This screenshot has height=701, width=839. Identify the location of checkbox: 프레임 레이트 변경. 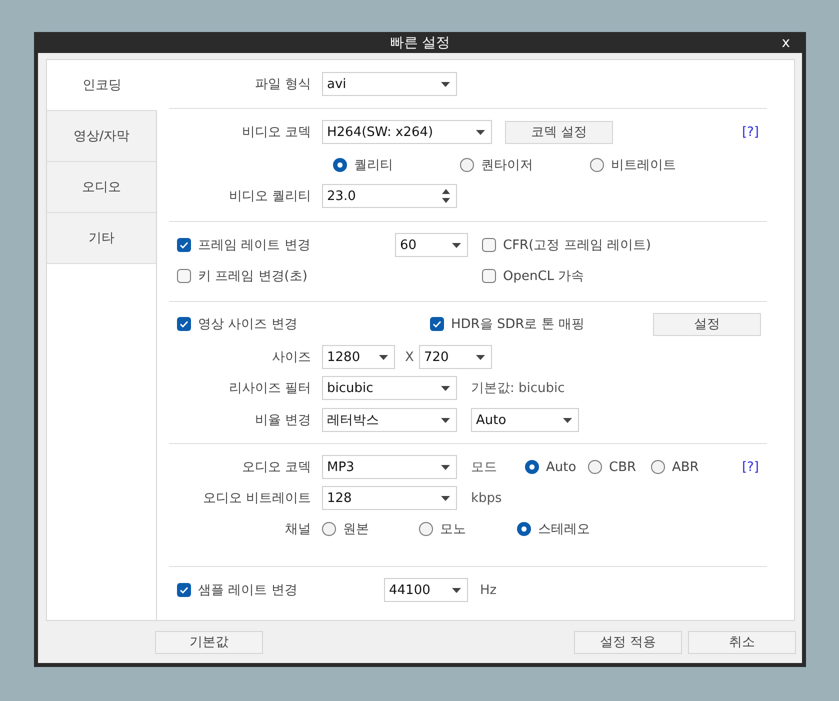
(243, 245).